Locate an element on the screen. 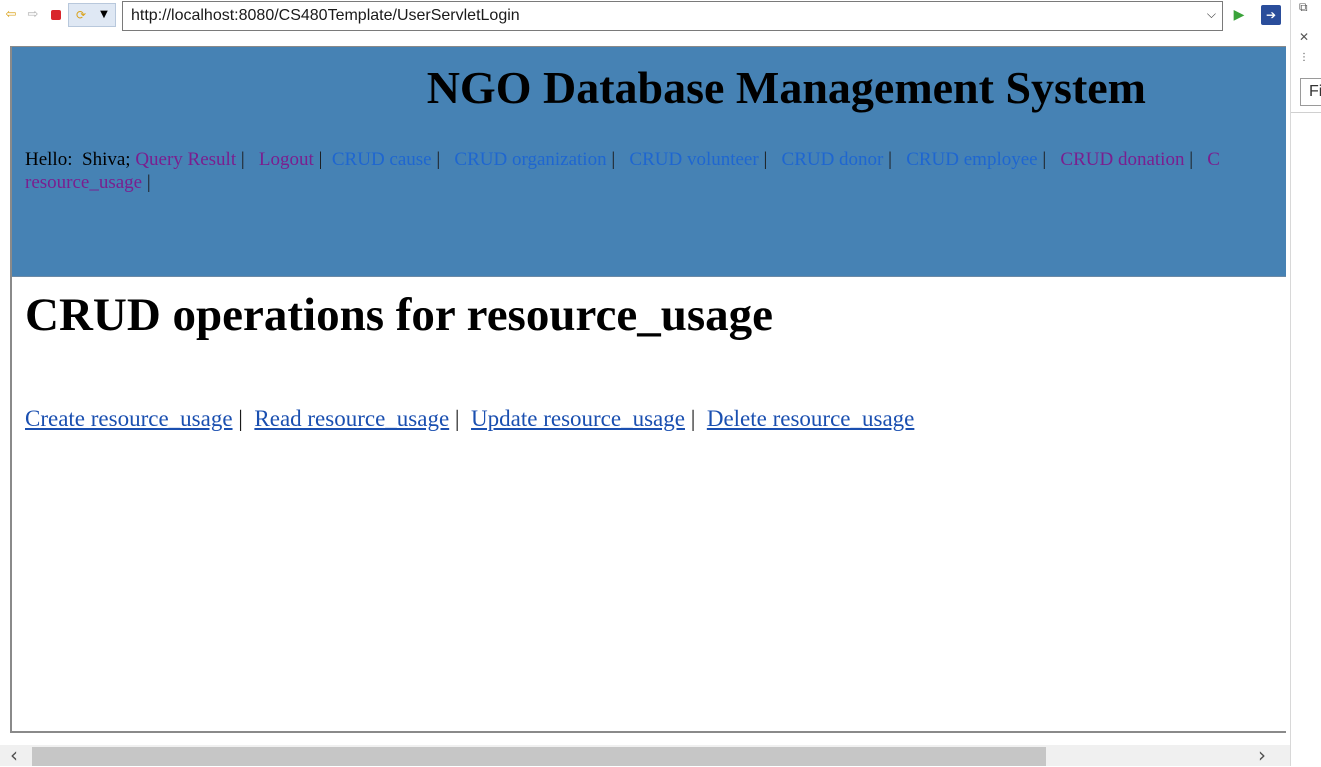 Image resolution: width=1321 pixels, height=767 pixels. side-panel: ⧉ ✕ ⋮ Fi is located at coordinates (1305, 383).